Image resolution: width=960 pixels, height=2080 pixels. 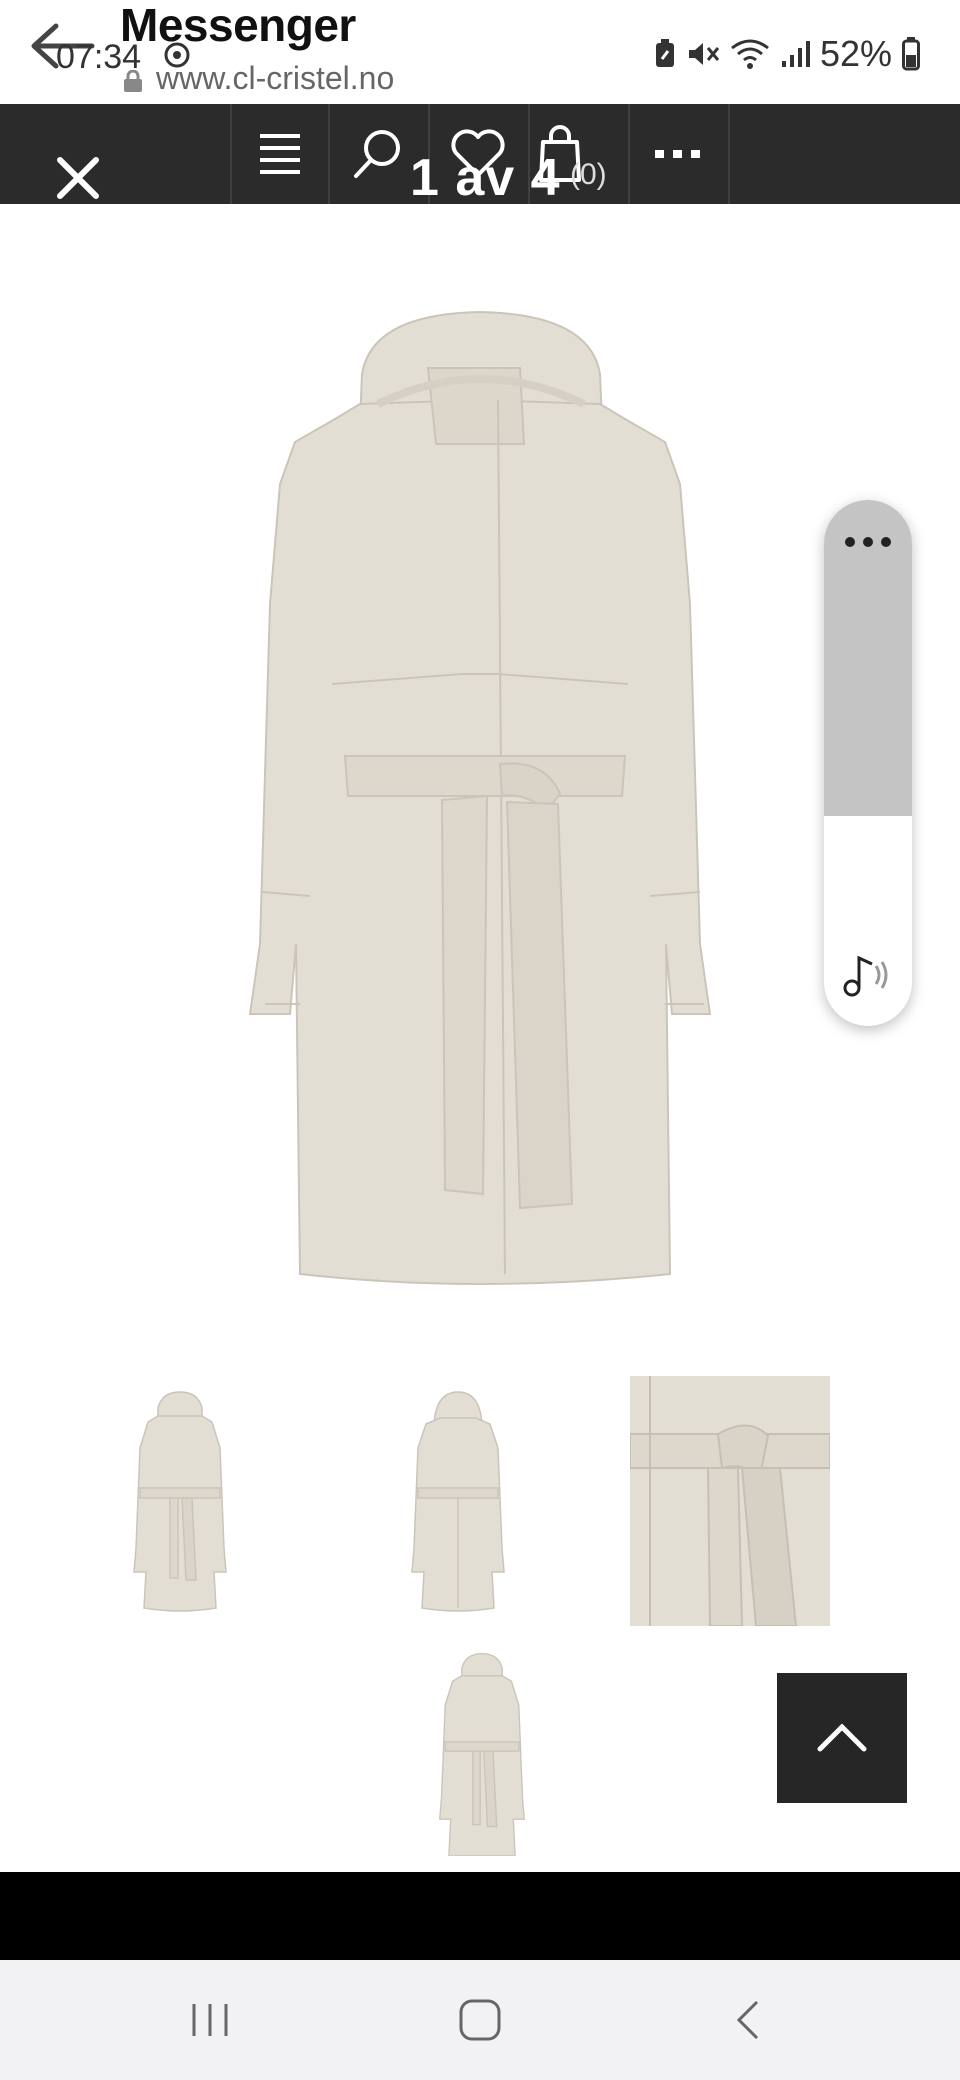 I want to click on more-button, so click(x=678, y=154).